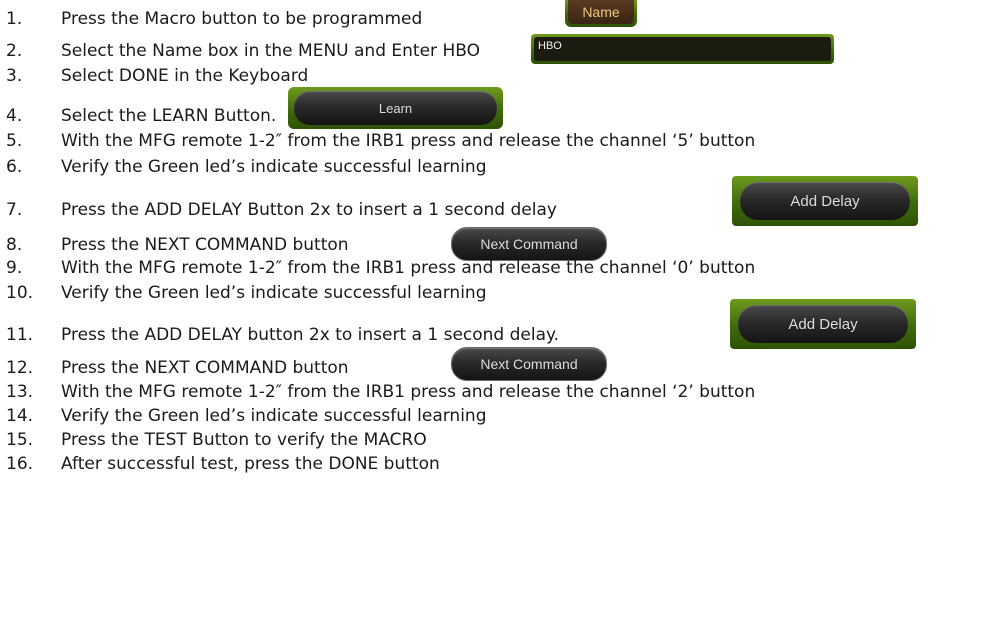  I want to click on step-number: 15., so click(20, 440).